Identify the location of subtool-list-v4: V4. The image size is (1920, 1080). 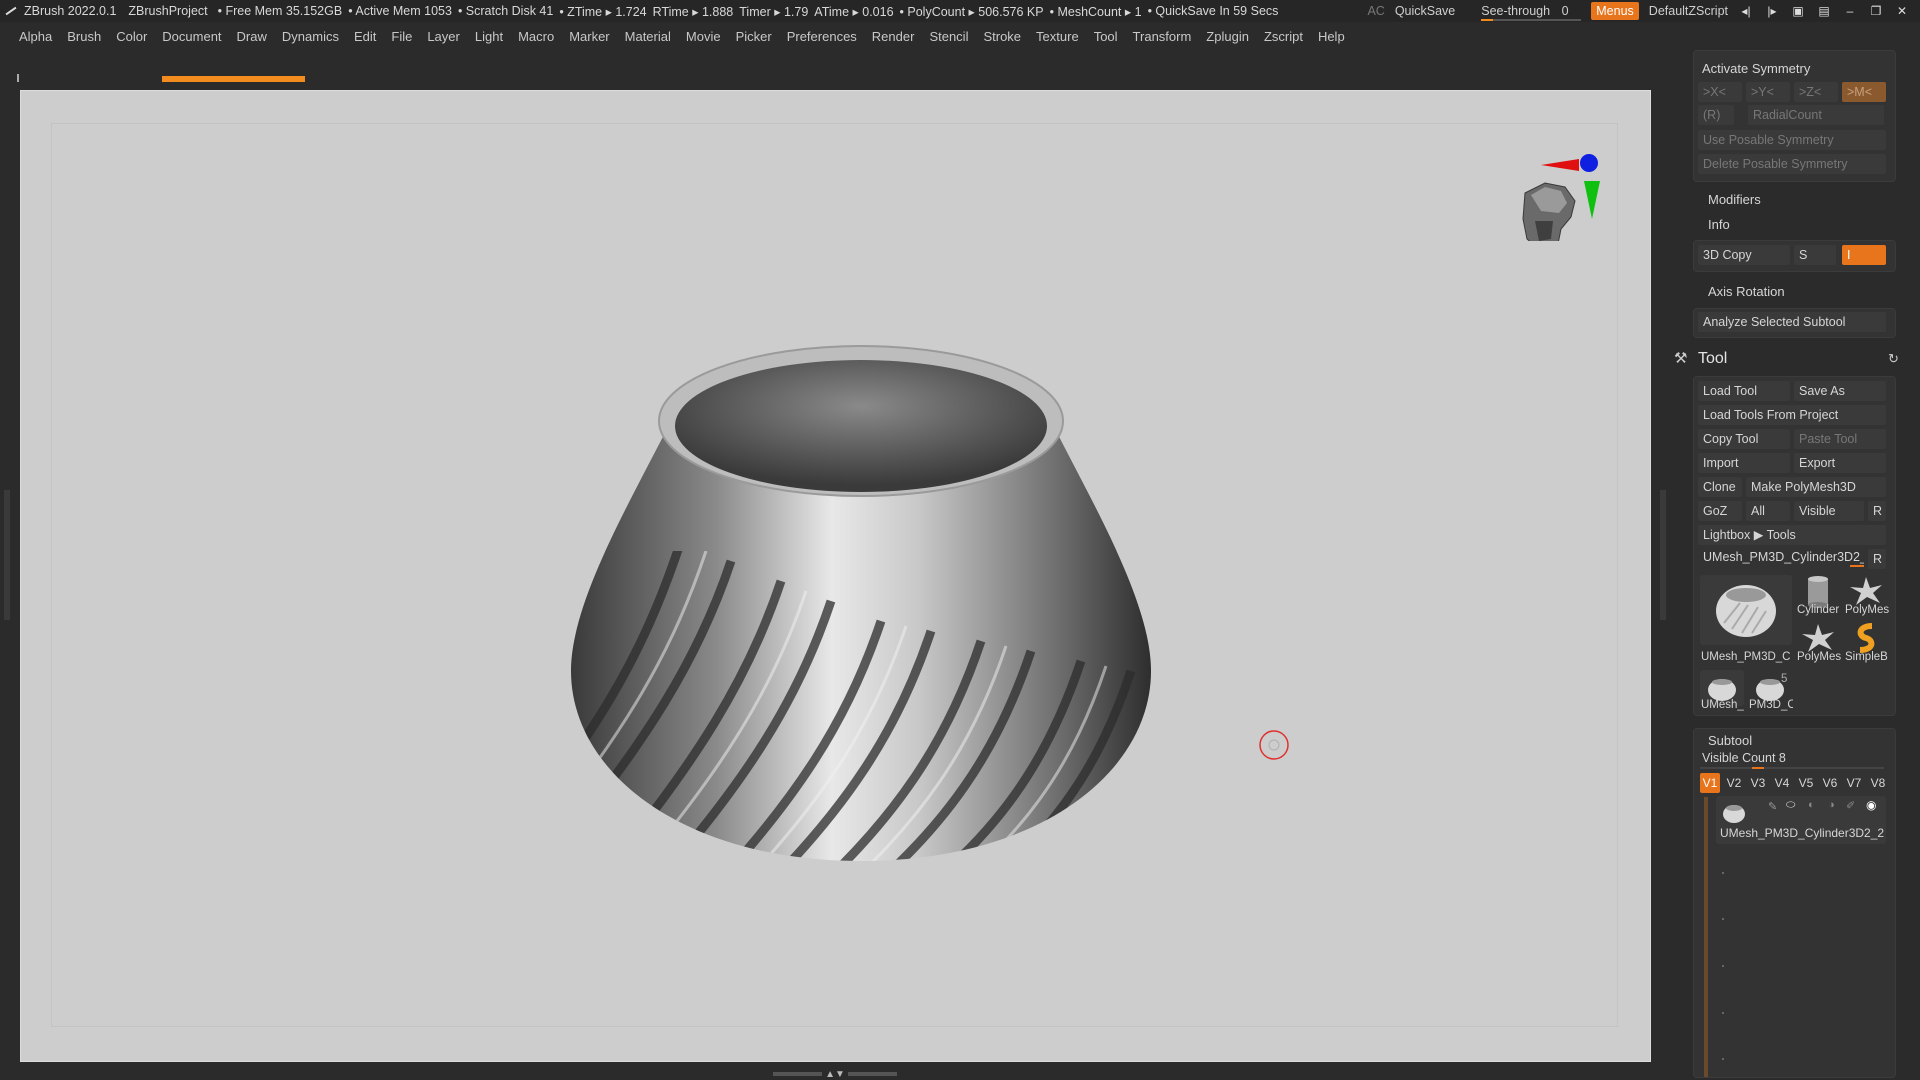
(1782, 783).